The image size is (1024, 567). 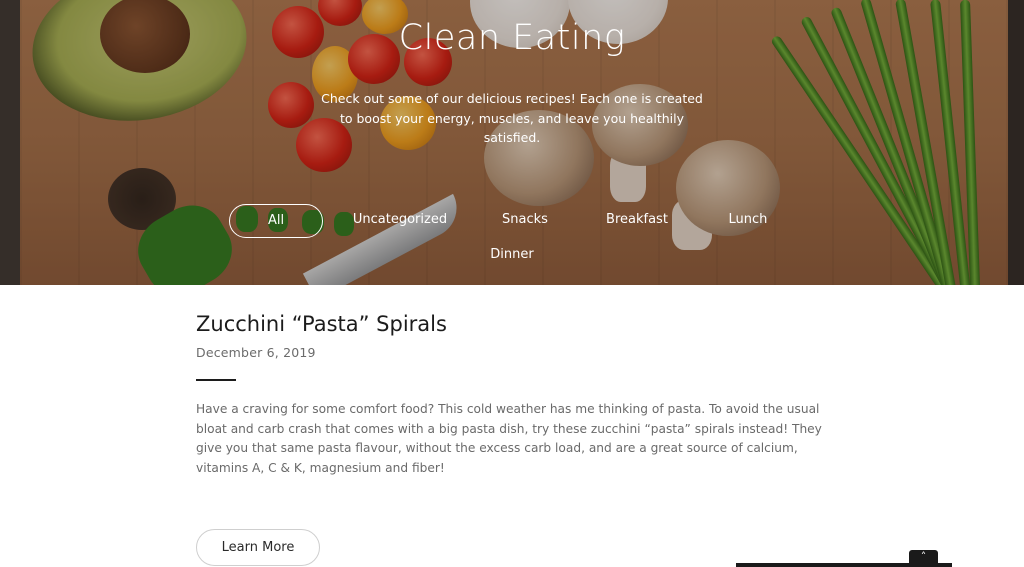 I want to click on title-divider, so click(x=216, y=380).